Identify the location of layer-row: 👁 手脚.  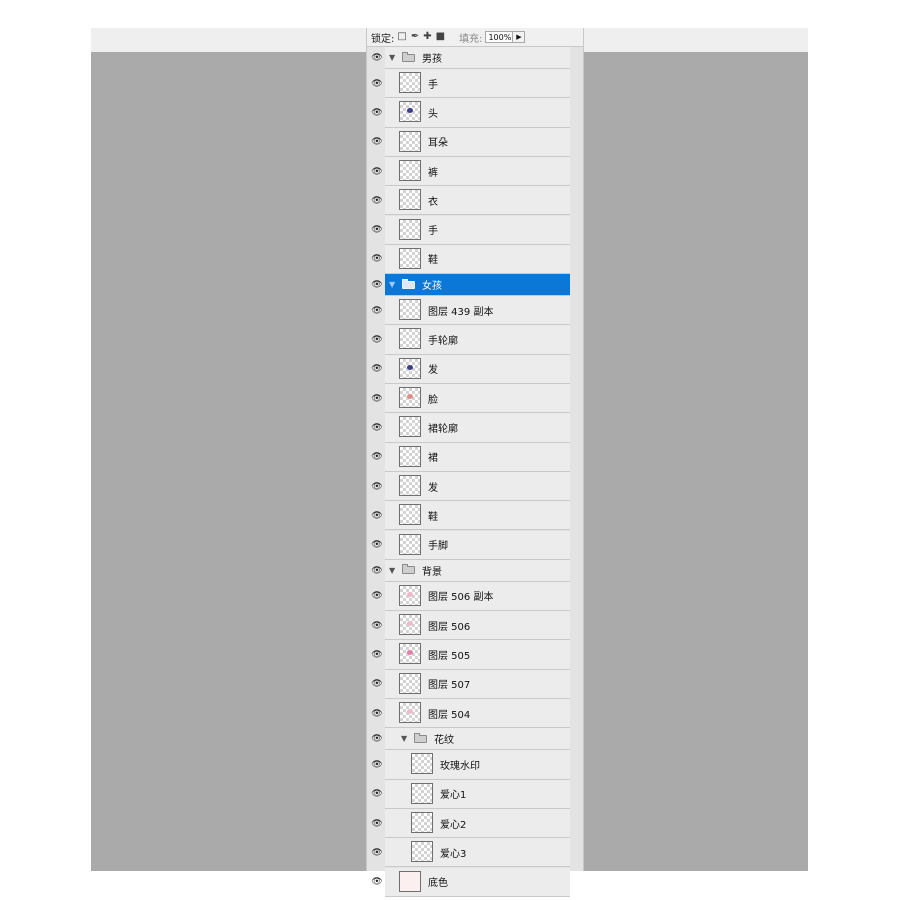
(475, 545).